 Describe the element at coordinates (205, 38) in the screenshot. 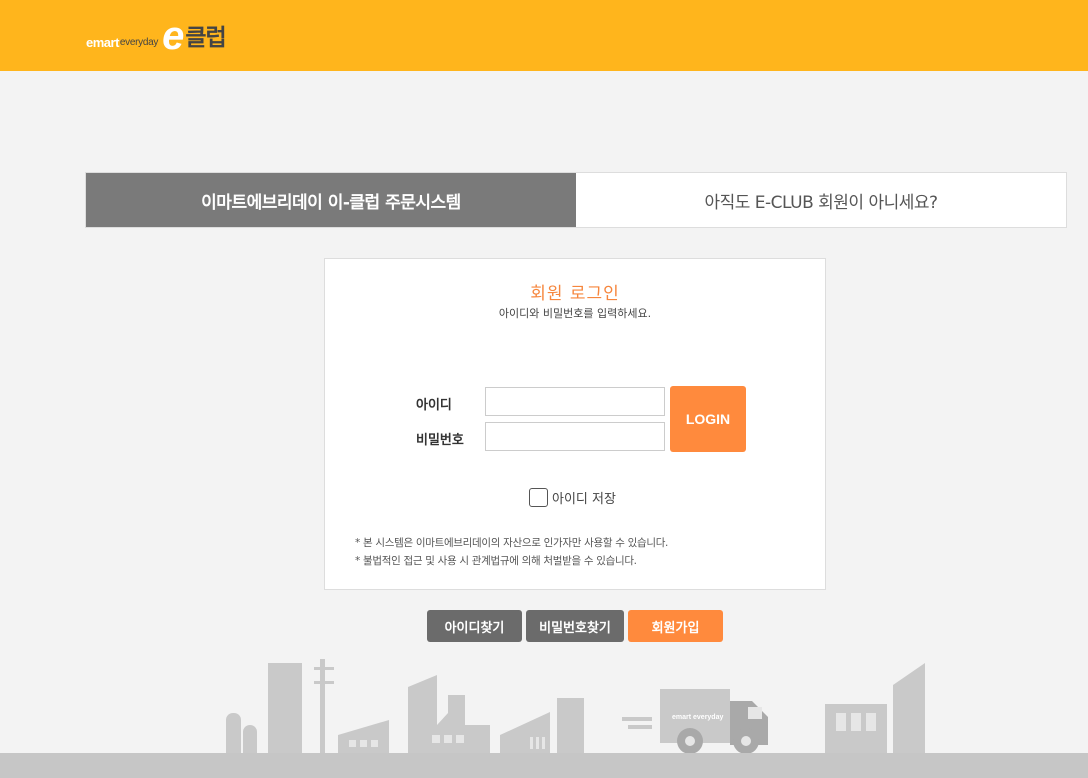

I see `logo-club-text: 클럽` at that location.